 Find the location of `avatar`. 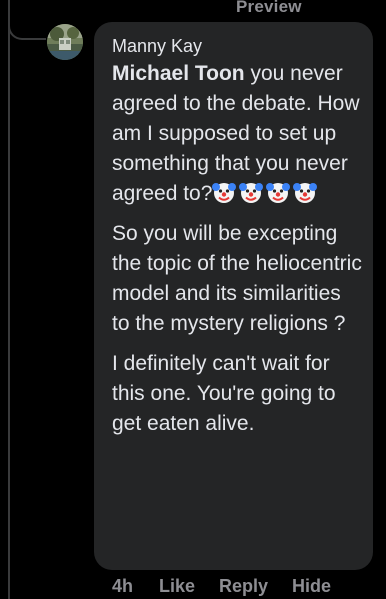

avatar is located at coordinates (65, 42).